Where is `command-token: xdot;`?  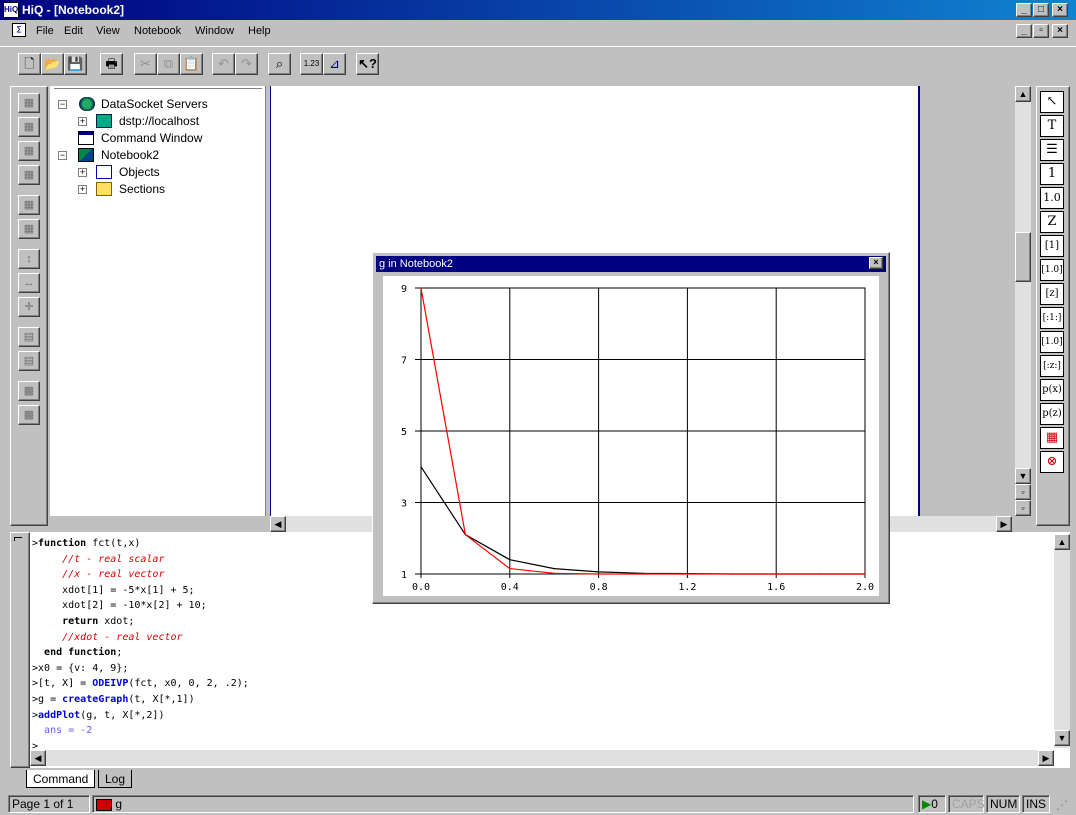 command-token: xdot; is located at coordinates (116, 621).